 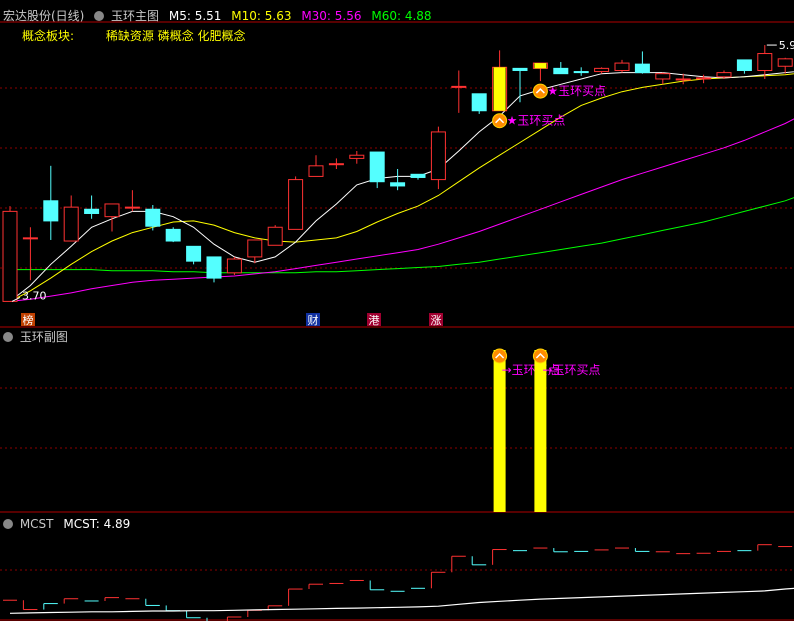 What do you see at coordinates (436, 320) in the screenshot?
I see `event-tag: 涨` at bounding box center [436, 320].